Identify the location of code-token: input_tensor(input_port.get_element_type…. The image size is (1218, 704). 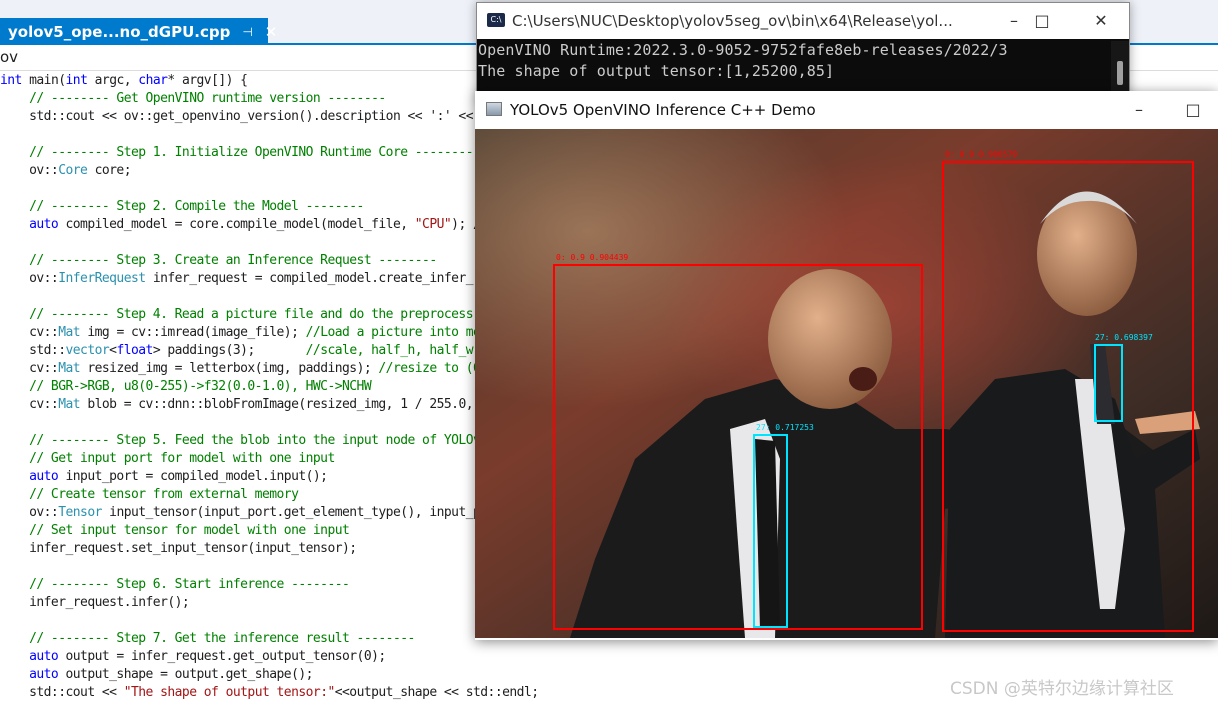
(291, 512).